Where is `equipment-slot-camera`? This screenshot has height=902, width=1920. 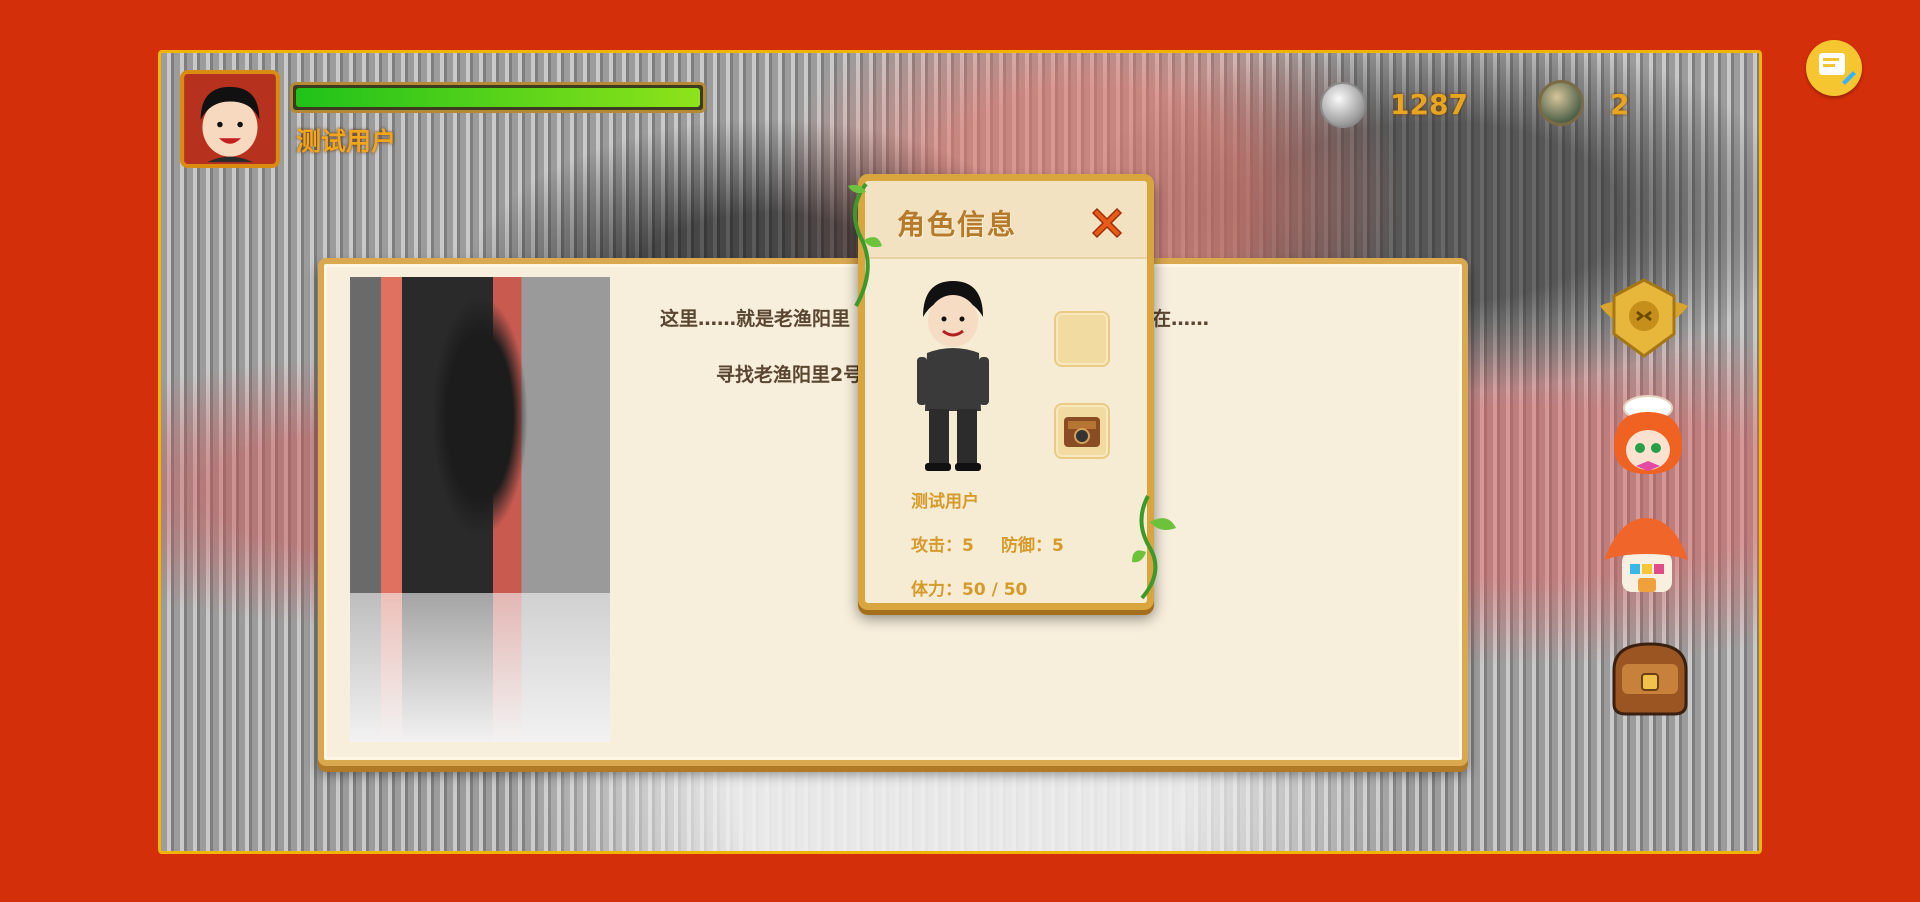
equipment-slot-camera is located at coordinates (1082, 431).